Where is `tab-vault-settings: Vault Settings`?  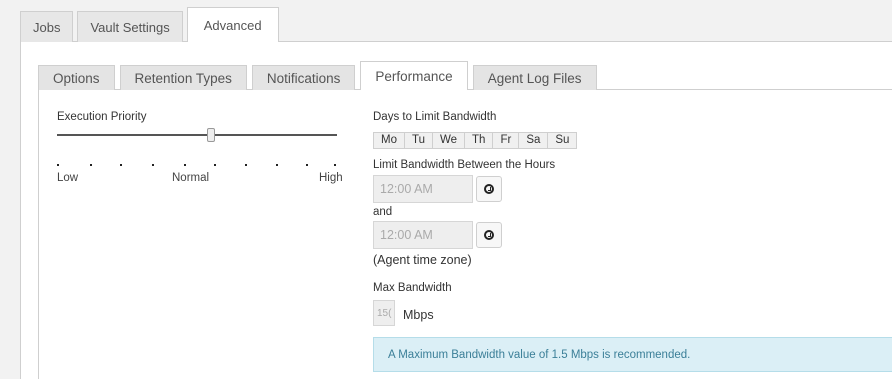
tab-vault-settings: Vault Settings is located at coordinates (130, 26).